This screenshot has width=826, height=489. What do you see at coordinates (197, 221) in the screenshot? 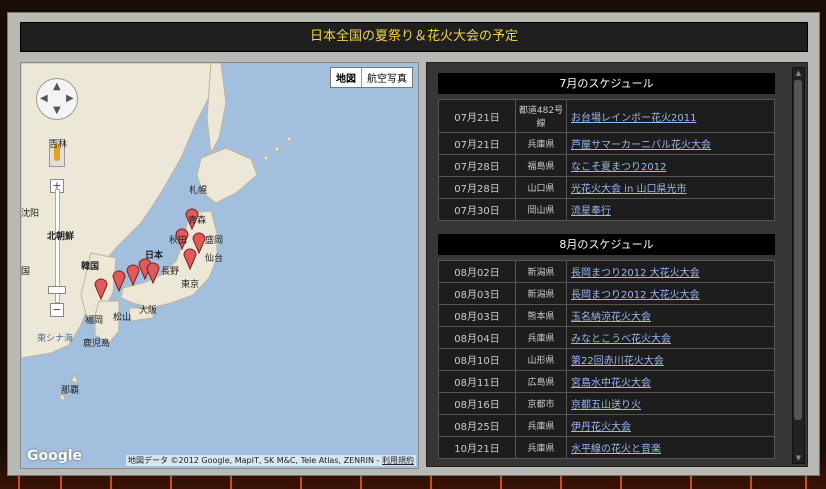
I see `map-label-aomori: 青森` at bounding box center [197, 221].